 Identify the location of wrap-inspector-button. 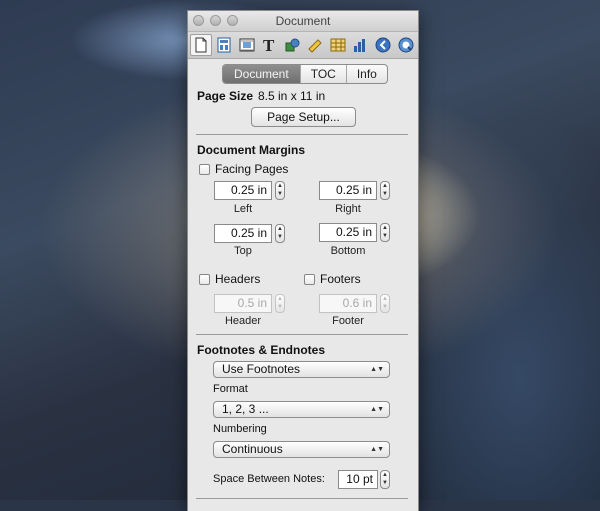
(247, 45).